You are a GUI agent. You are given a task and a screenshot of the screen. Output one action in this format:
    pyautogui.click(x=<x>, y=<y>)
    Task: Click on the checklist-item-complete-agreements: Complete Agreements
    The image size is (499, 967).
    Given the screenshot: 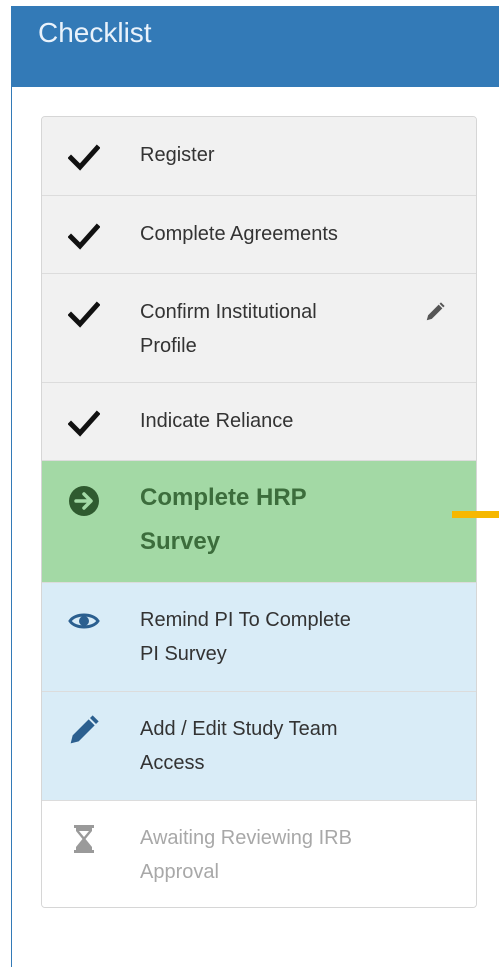 What is the action you would take?
    pyautogui.click(x=259, y=235)
    